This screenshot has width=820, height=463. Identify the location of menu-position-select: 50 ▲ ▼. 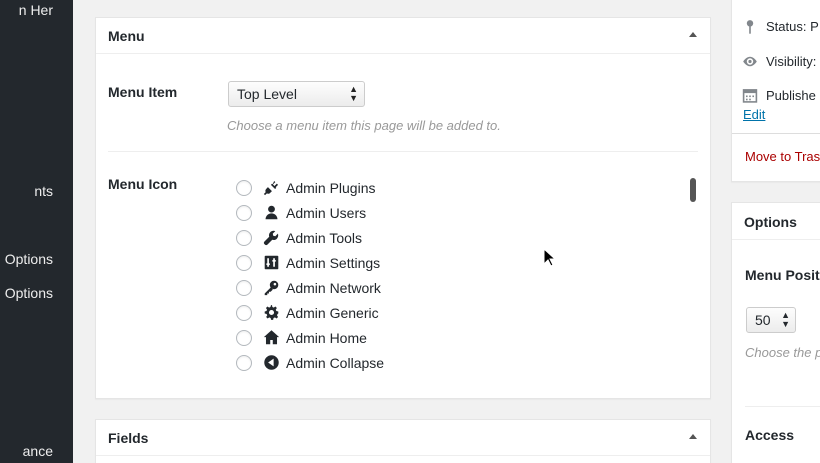
(771, 320).